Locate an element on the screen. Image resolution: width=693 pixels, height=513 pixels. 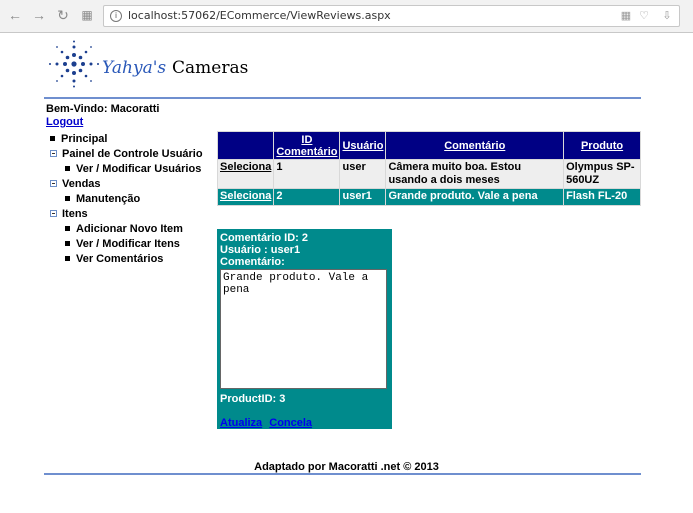
logo-burst-icon: Yahya's Cameras is located at coordinates (148, 64).